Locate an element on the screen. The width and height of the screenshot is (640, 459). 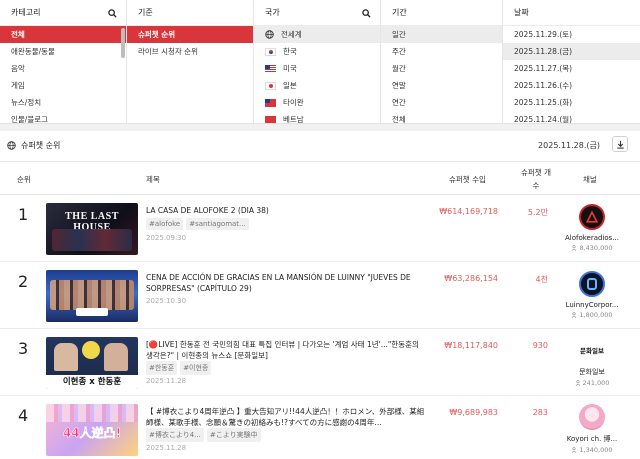
date-item: 2025.11.25.(화) is located at coordinates (571, 102).